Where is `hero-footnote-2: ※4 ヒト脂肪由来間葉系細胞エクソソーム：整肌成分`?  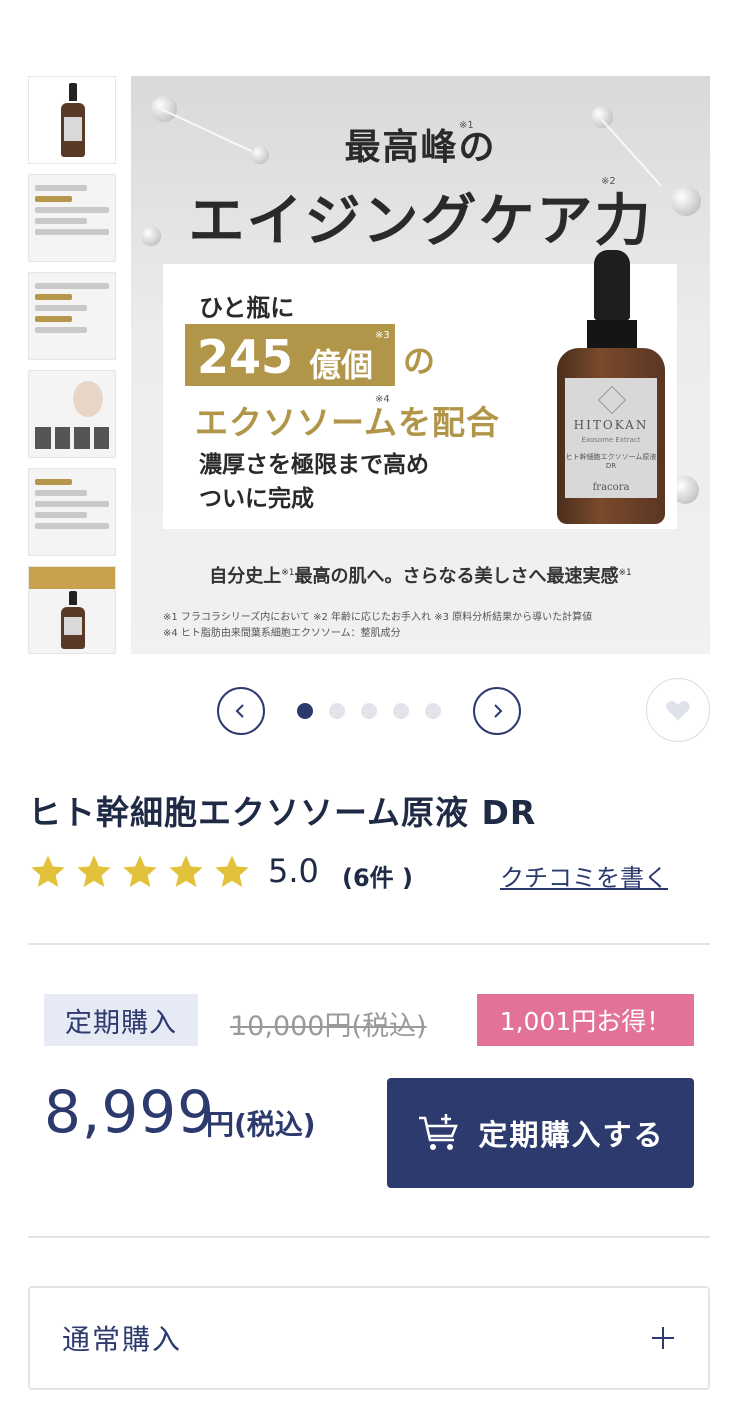 hero-footnote-2: ※4 ヒト脂肪由来間葉系細胞エクソソーム：整肌成分 is located at coordinates (282, 633).